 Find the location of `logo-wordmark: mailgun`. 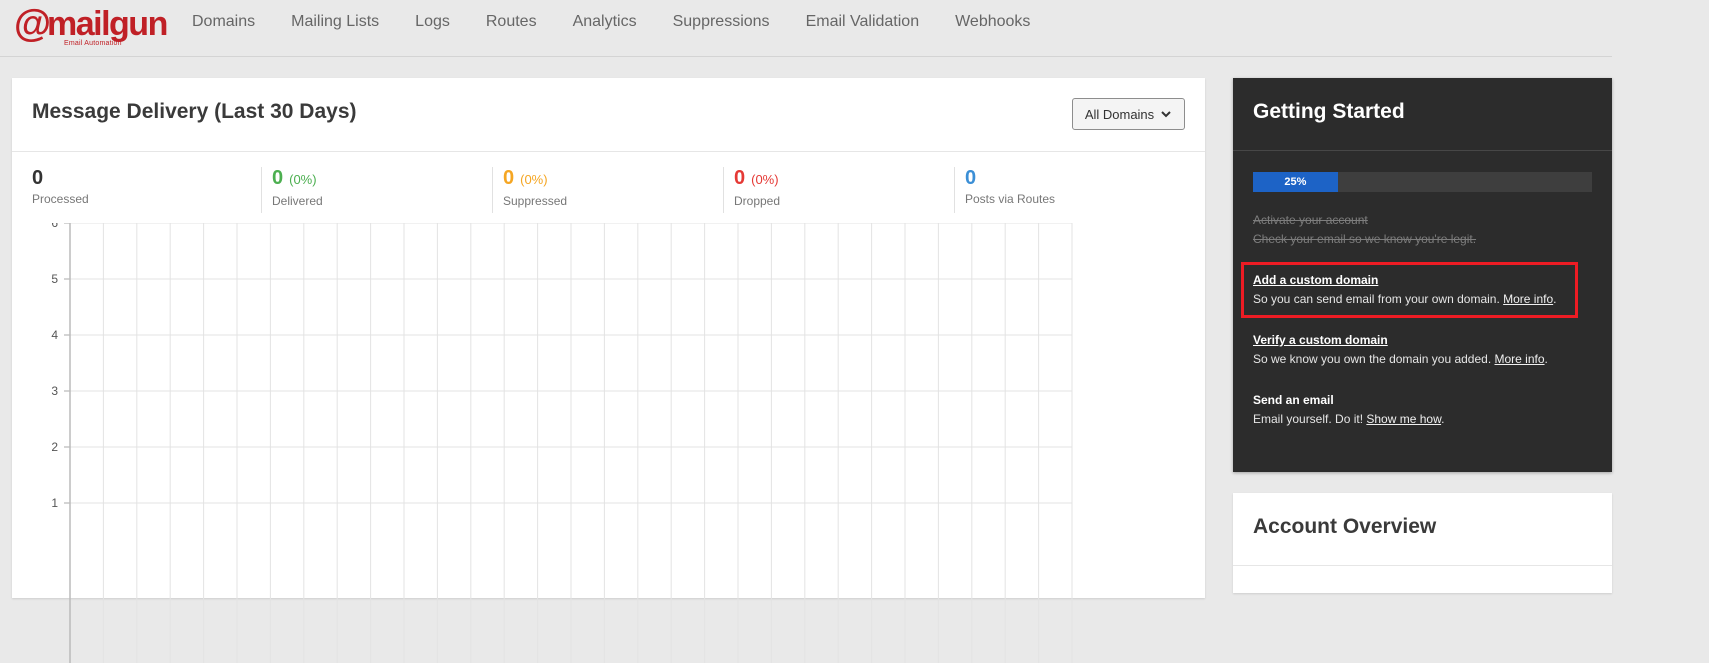

logo-wordmark: mailgun is located at coordinates (107, 24).